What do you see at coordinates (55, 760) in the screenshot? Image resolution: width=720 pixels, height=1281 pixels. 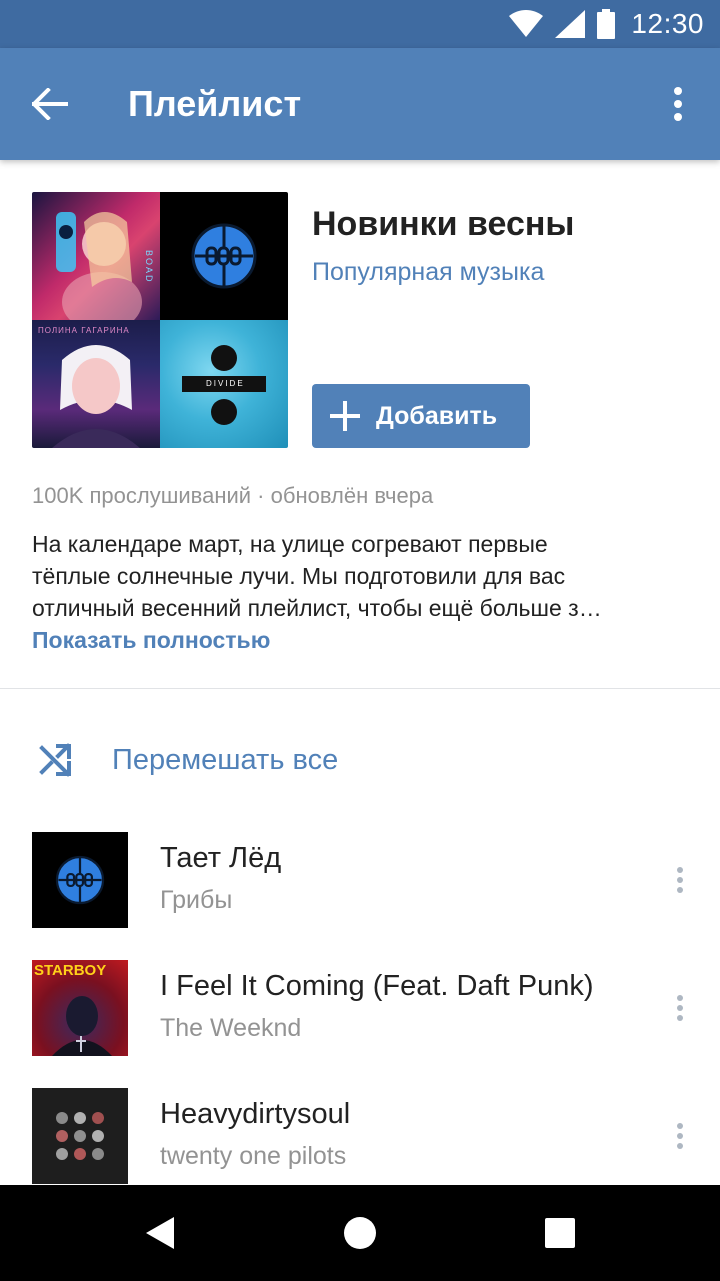 I see `shuffle-icon` at bounding box center [55, 760].